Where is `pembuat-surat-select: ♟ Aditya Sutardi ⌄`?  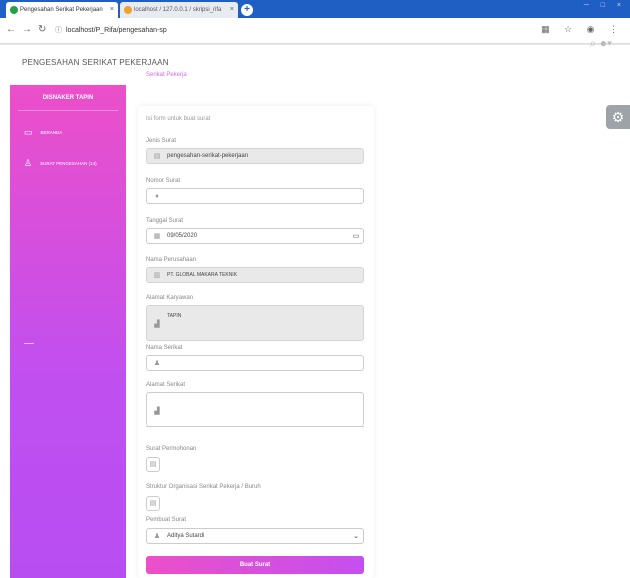 pembuat-surat-select: ♟ Aditya Sutardi ⌄ is located at coordinates (255, 536).